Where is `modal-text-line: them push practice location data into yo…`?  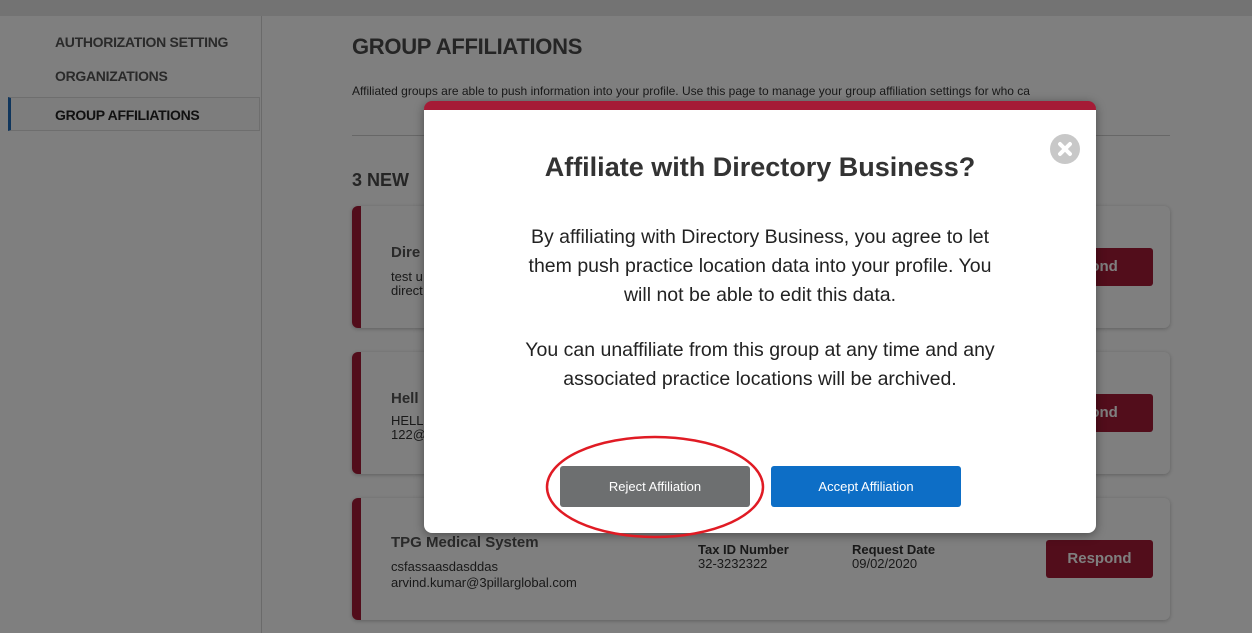 modal-text-line: them push practice location data into yo… is located at coordinates (760, 266).